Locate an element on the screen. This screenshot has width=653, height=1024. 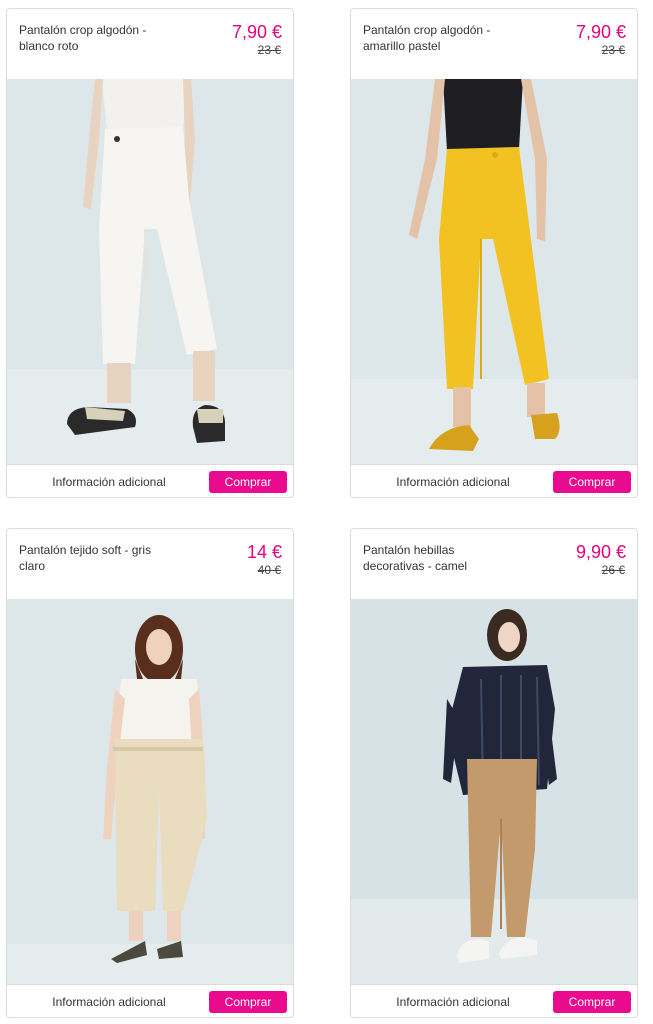
product-title: Pantalón tejido soft - gris claro is located at coordinates (94, 558).